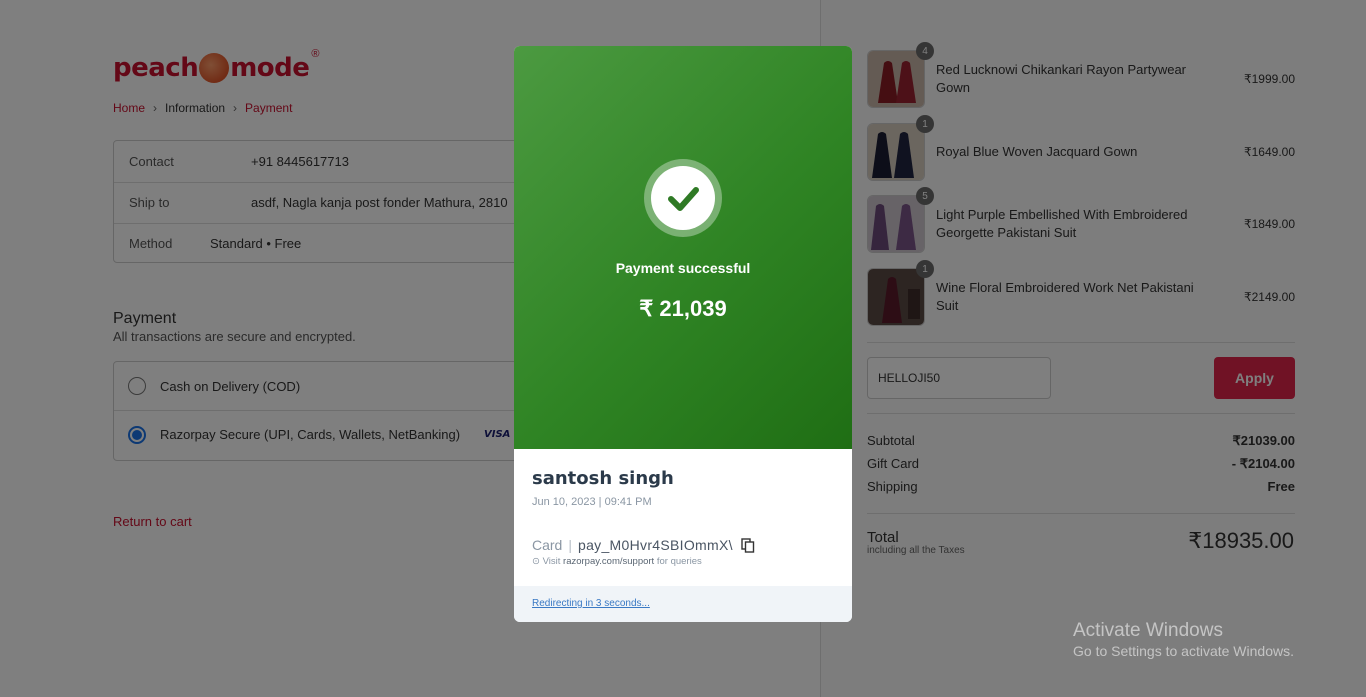 Image resolution: width=1366 pixels, height=697 pixels. Describe the element at coordinates (679, 561) in the screenshot. I see `support-suffix: for queries` at that location.